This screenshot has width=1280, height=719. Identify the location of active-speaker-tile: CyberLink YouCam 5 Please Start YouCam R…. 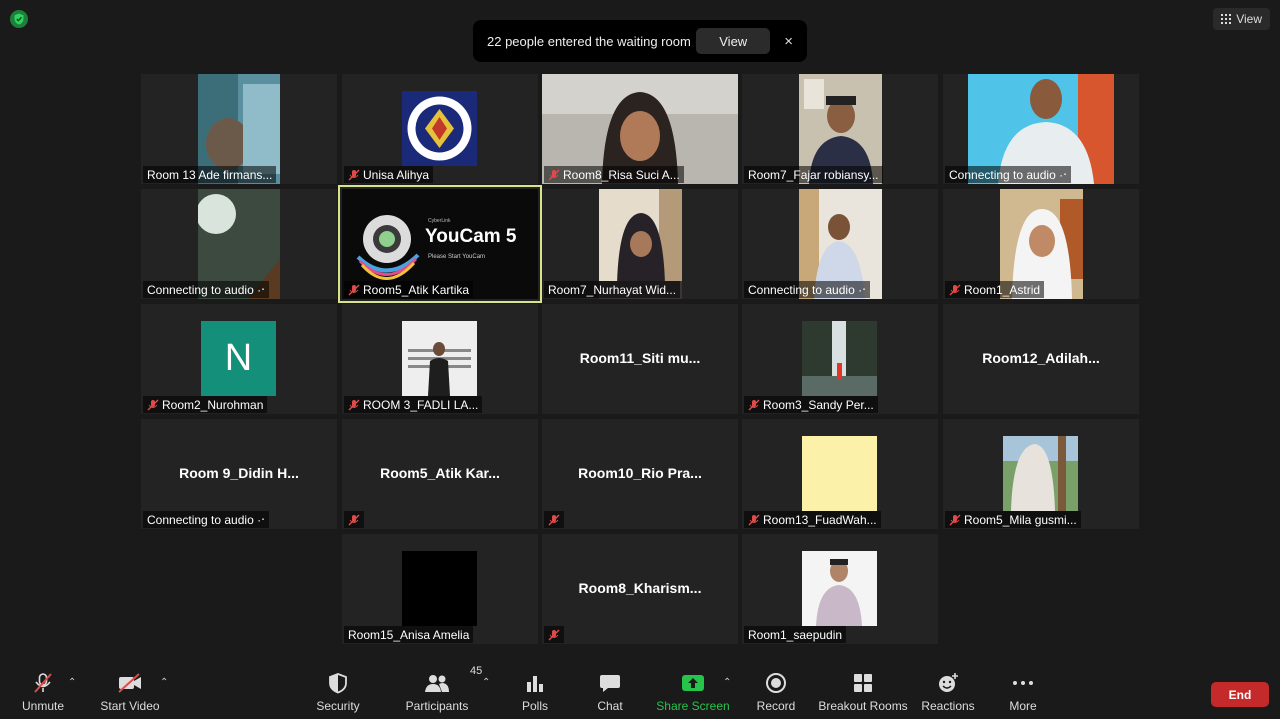
(440, 244).